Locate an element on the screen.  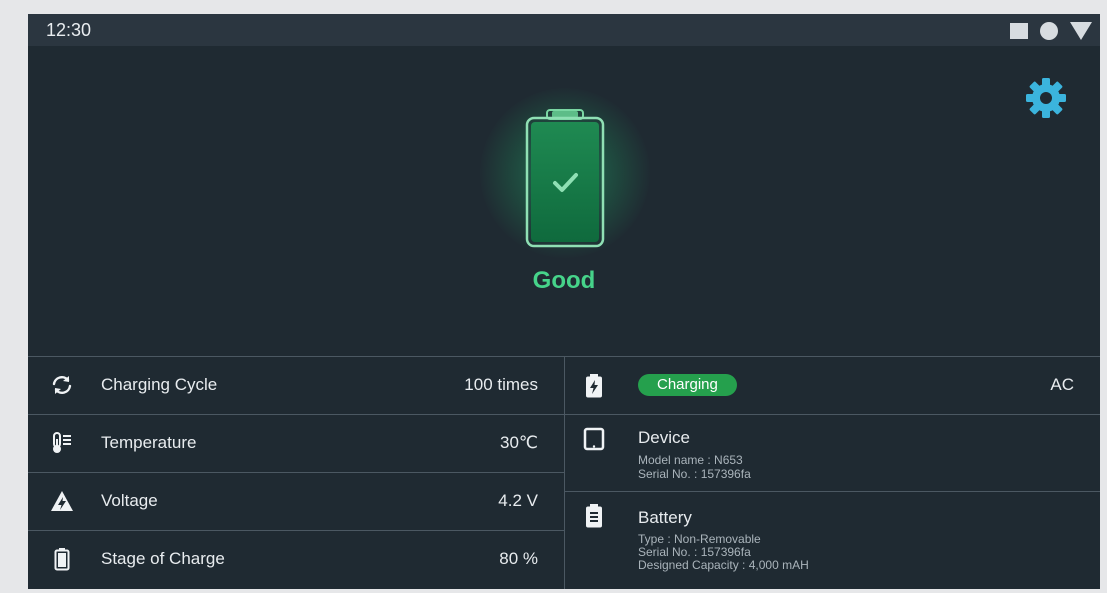
metric-row-voltage: Voltage 4.2 V is located at coordinates (296, 501).